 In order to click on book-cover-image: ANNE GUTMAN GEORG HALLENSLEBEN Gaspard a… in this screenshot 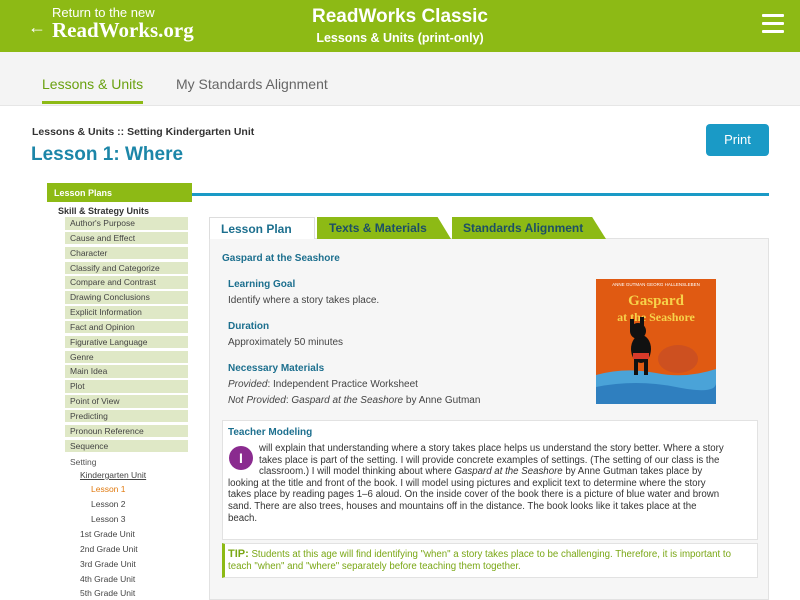, I will do `click(656, 341)`.